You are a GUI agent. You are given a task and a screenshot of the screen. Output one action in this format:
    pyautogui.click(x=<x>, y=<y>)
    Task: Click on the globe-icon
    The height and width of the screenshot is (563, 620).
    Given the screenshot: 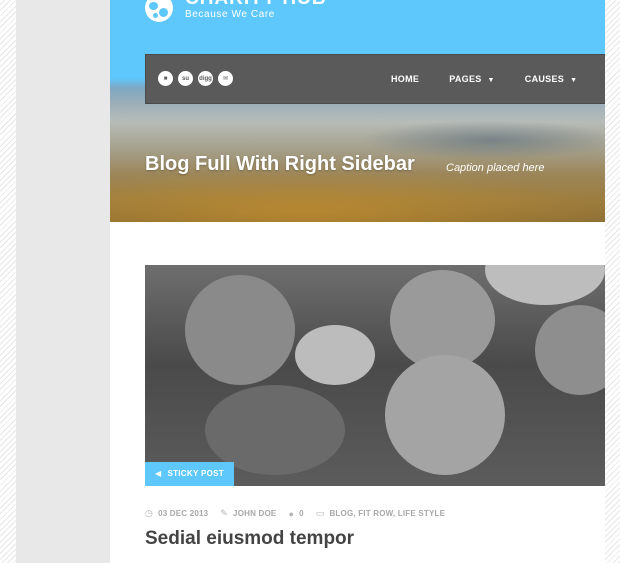 What is the action you would take?
    pyautogui.click(x=159, y=11)
    